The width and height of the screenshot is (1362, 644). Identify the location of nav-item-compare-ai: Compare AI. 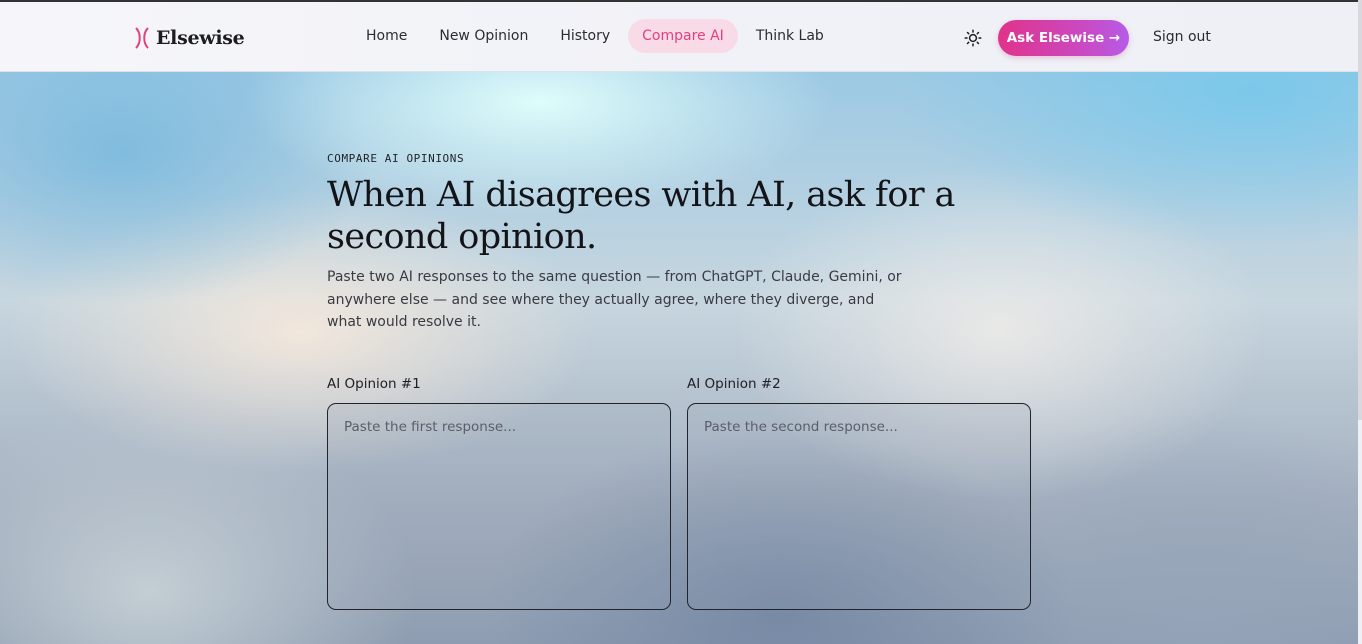
(683, 36).